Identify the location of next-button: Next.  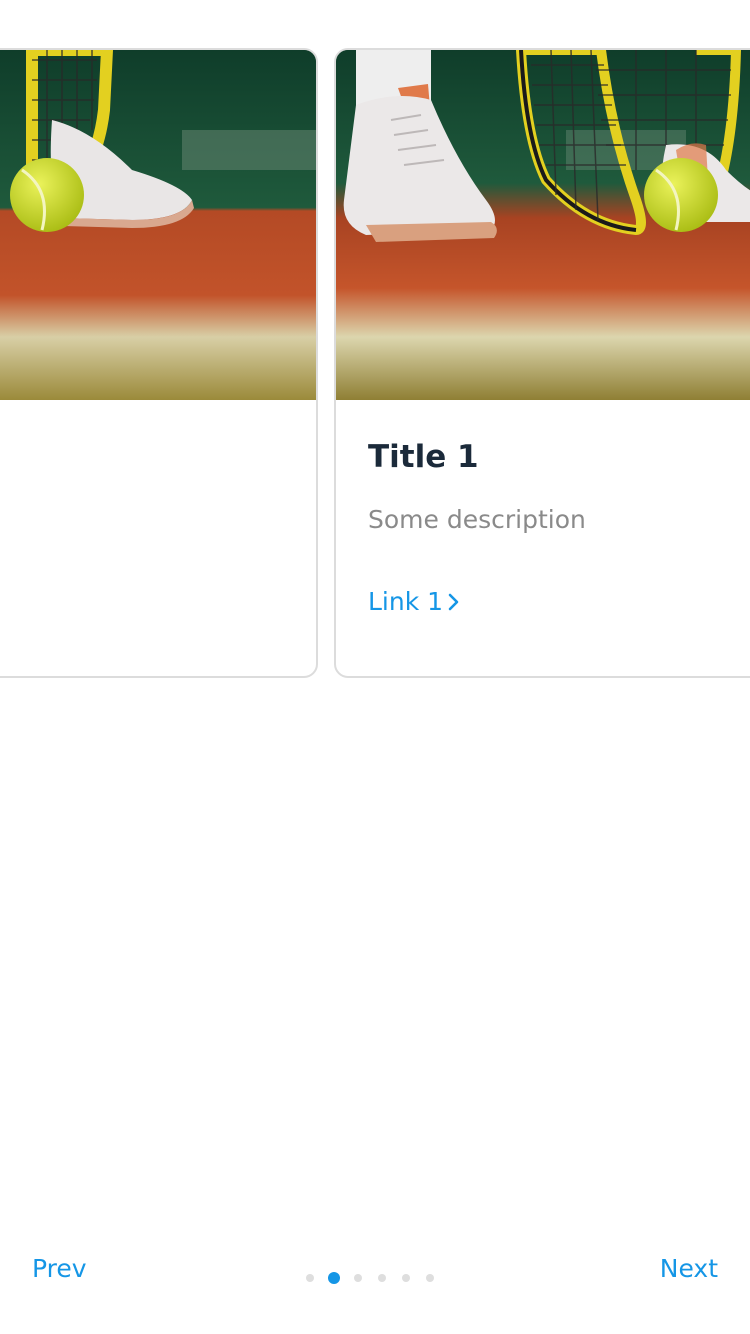
(689, 1268).